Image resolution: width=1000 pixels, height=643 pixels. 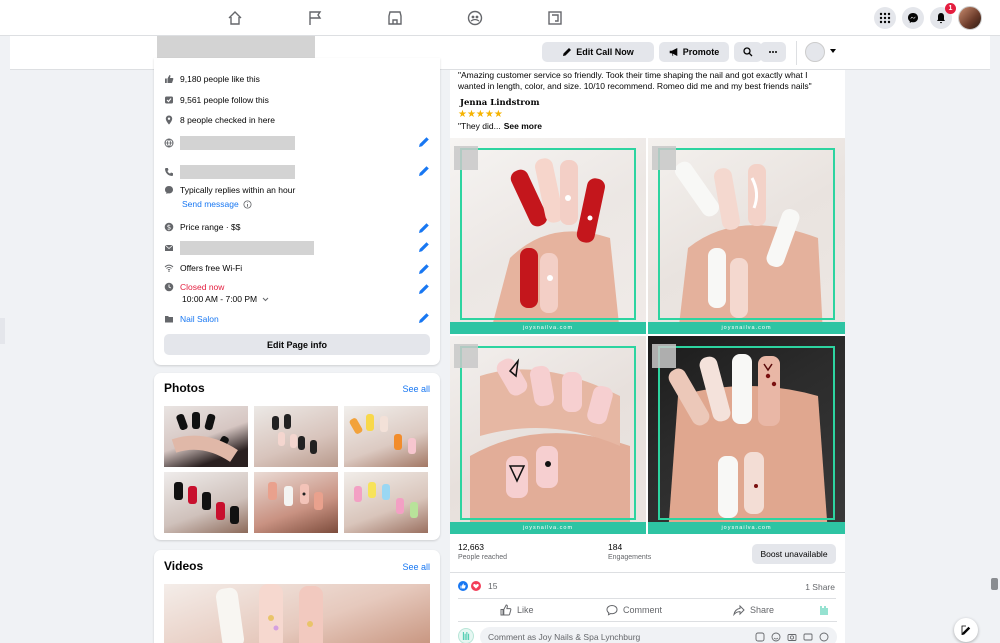 What do you see at coordinates (694, 52) in the screenshot?
I see `promote-button: Promote` at bounding box center [694, 52].